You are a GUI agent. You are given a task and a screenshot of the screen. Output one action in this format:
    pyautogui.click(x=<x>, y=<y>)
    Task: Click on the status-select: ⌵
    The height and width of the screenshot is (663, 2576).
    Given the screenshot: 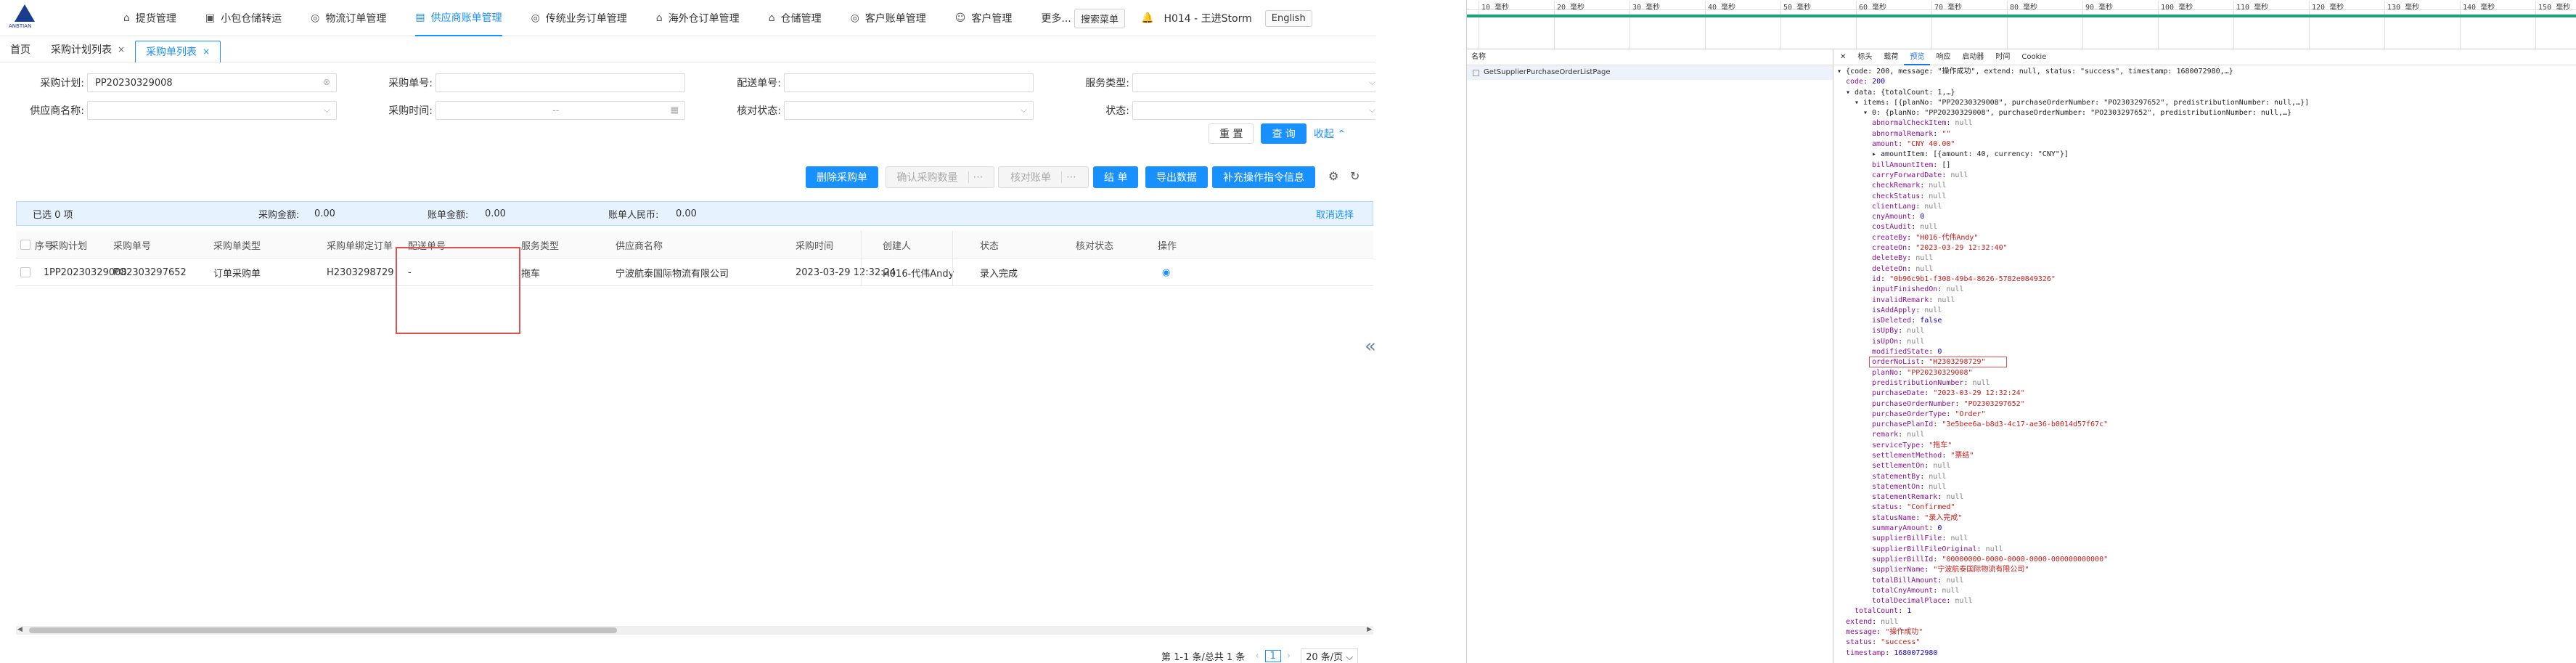 What is the action you would take?
    pyautogui.click(x=1253, y=110)
    